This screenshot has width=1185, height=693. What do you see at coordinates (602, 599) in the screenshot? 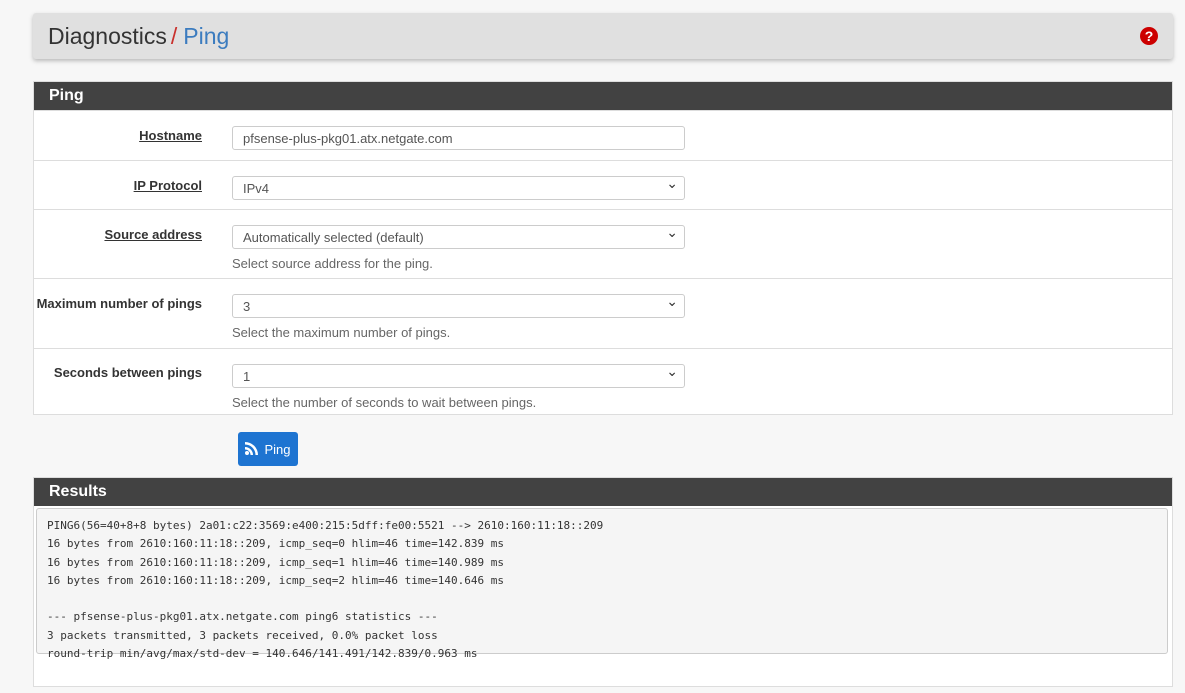
I see `result-line` at bounding box center [602, 599].